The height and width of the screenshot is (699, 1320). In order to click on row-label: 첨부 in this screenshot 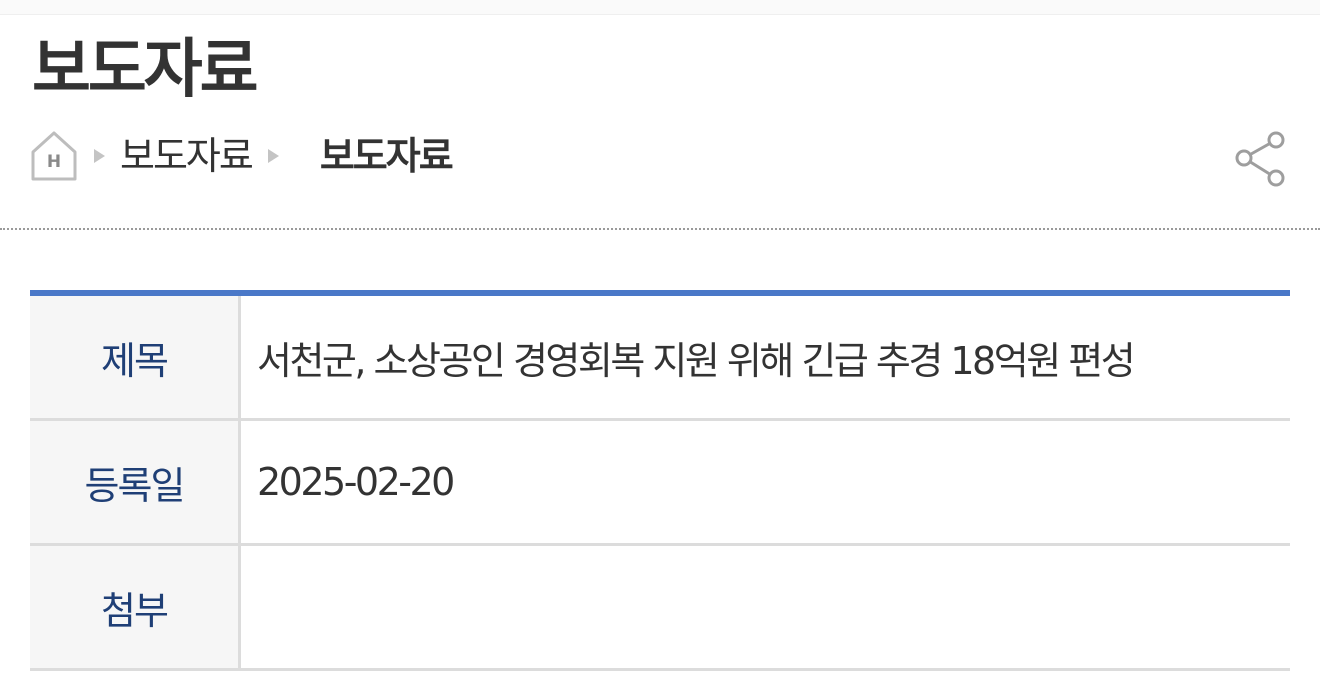, I will do `click(135, 607)`.